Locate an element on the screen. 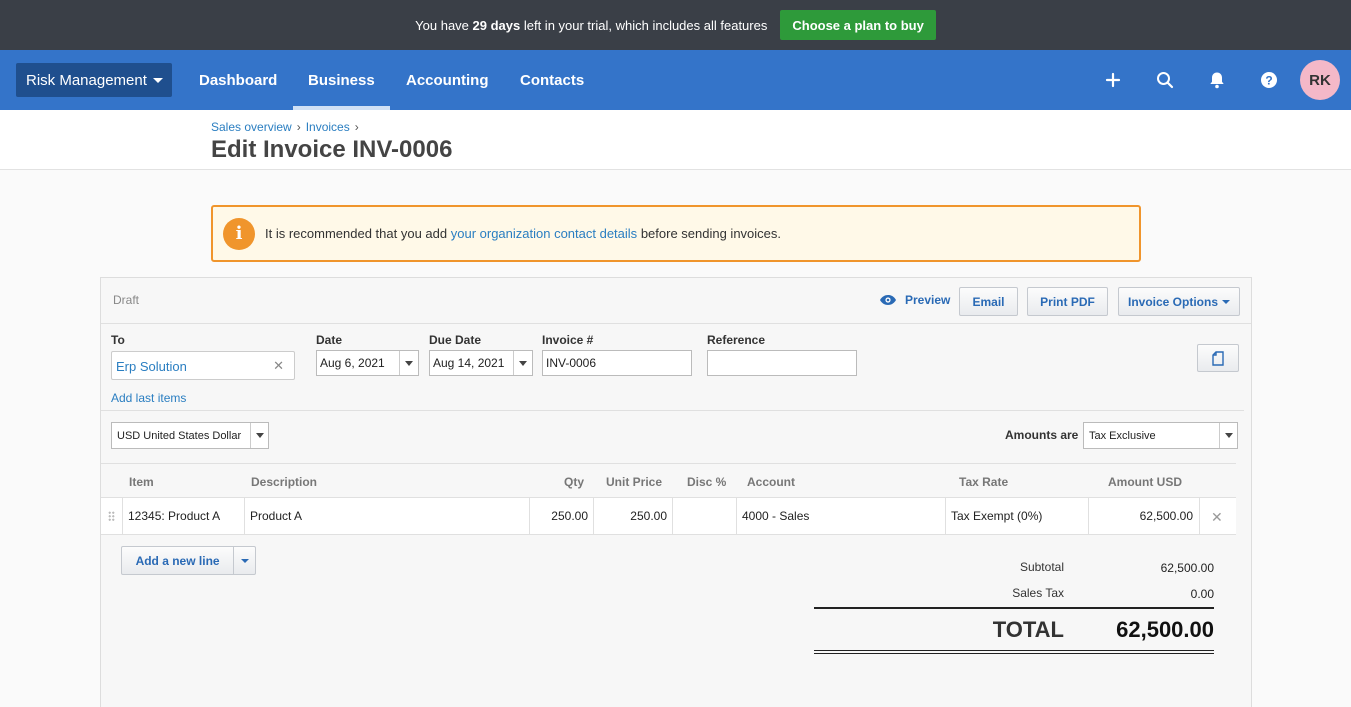  column-amount: Amount USD is located at coordinates (1145, 482).